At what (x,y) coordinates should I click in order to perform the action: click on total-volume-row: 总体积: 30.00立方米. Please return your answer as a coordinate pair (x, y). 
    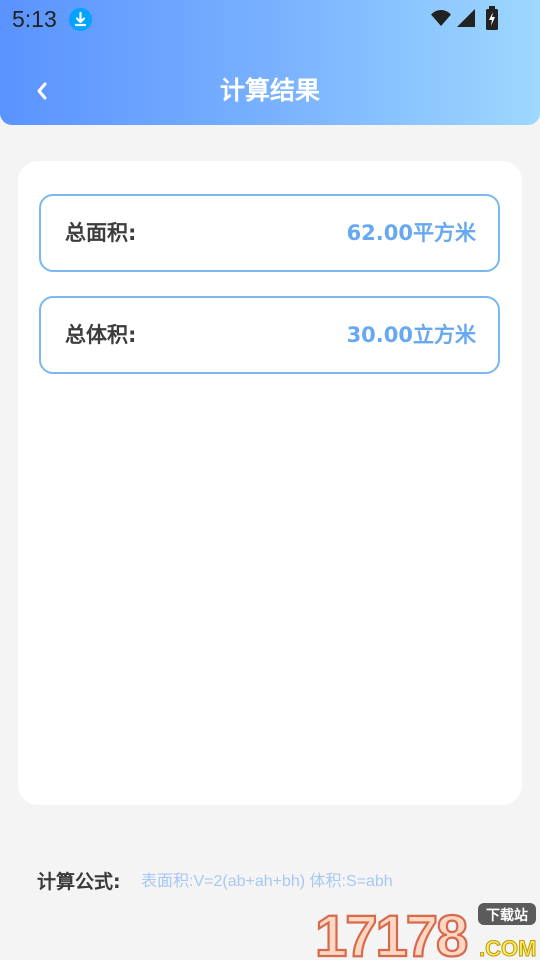
    Looking at the image, I should click on (269, 335).